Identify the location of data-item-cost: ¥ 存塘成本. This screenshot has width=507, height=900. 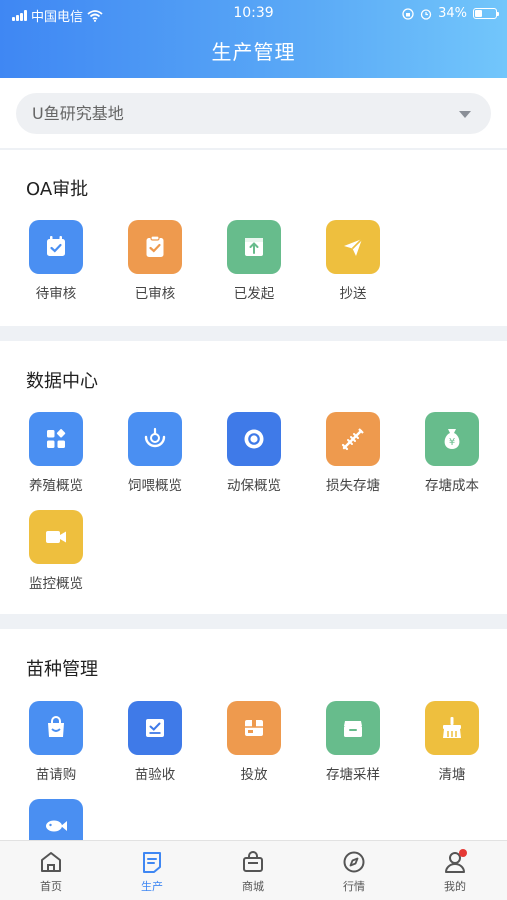
(452, 453).